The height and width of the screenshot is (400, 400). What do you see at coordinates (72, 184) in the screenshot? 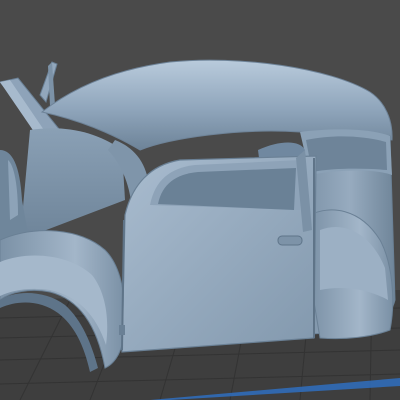
I see `interior` at bounding box center [72, 184].